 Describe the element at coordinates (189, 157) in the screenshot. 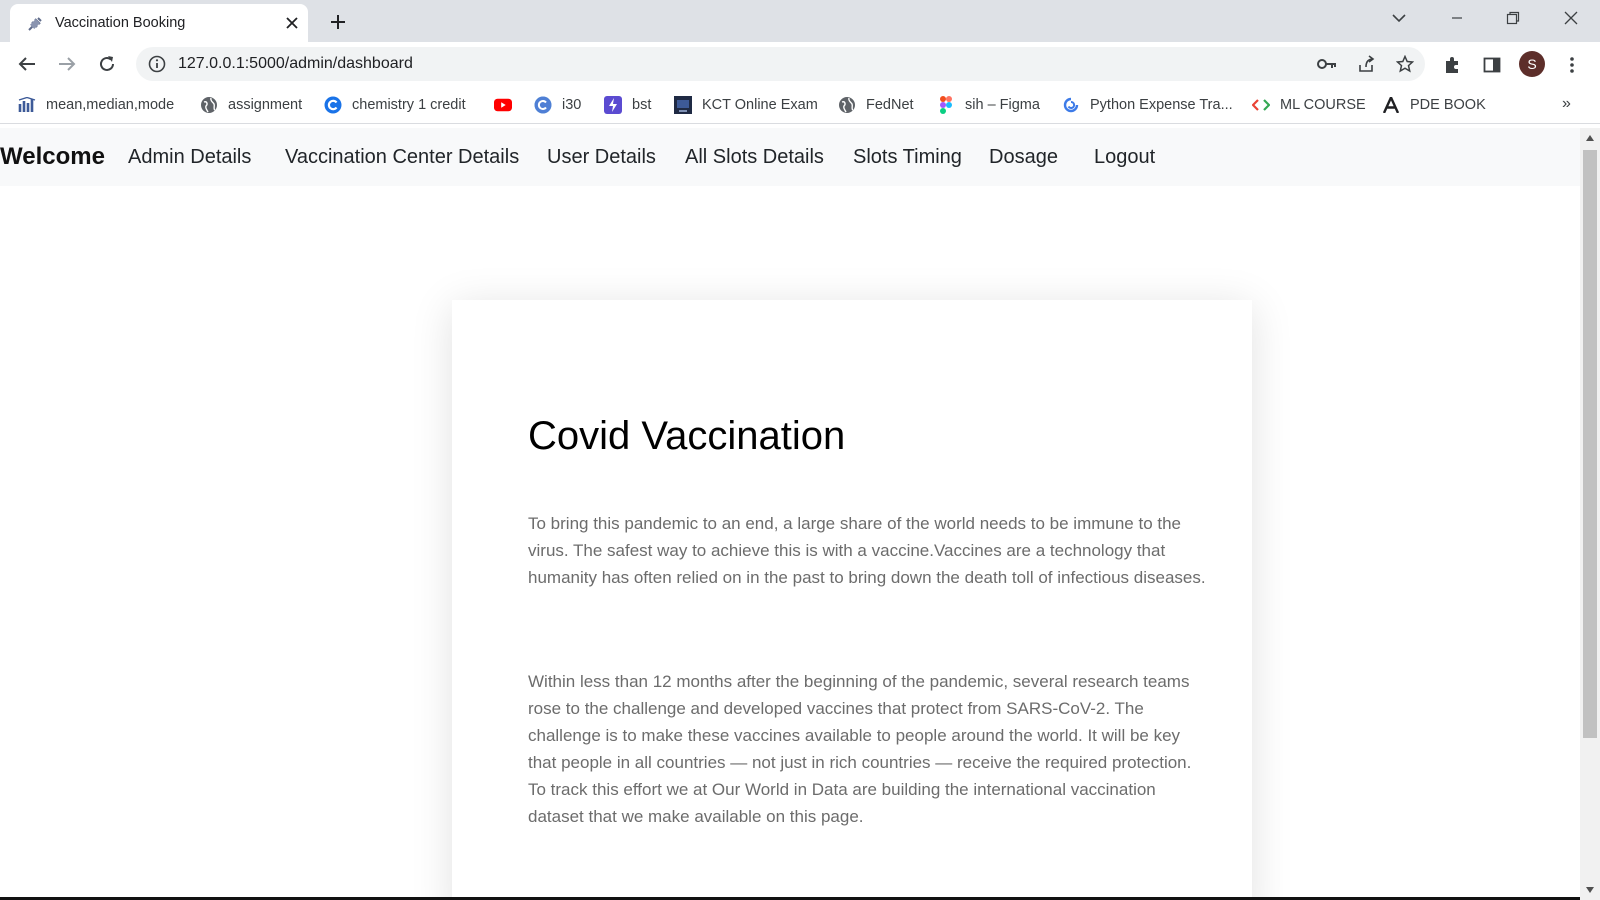

I see `nav-link-admin-details: Admin Details` at that location.